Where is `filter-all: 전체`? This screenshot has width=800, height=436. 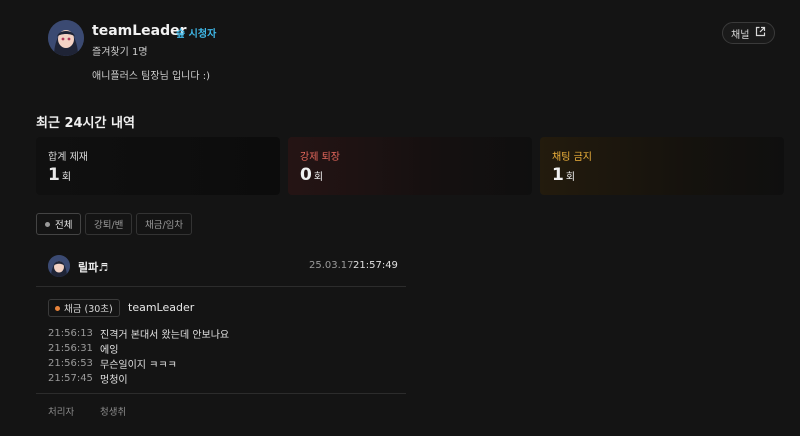 filter-all: 전체 is located at coordinates (59, 224).